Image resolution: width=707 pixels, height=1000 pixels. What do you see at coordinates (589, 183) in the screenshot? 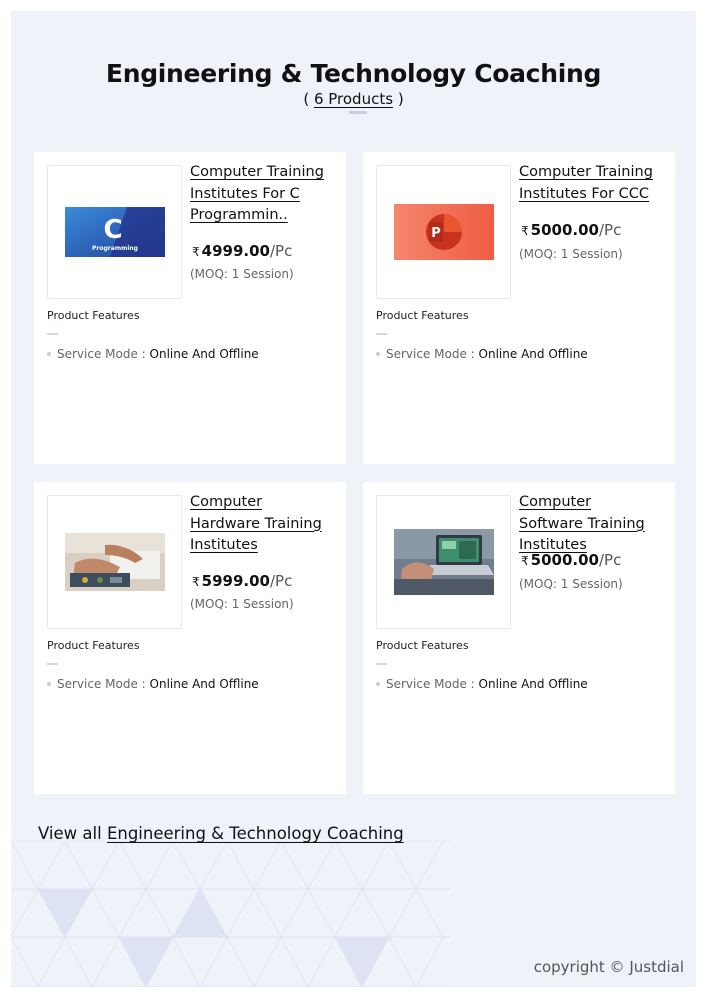
I see `product-name-link: Computer Training Institutes For CCC` at bounding box center [589, 183].